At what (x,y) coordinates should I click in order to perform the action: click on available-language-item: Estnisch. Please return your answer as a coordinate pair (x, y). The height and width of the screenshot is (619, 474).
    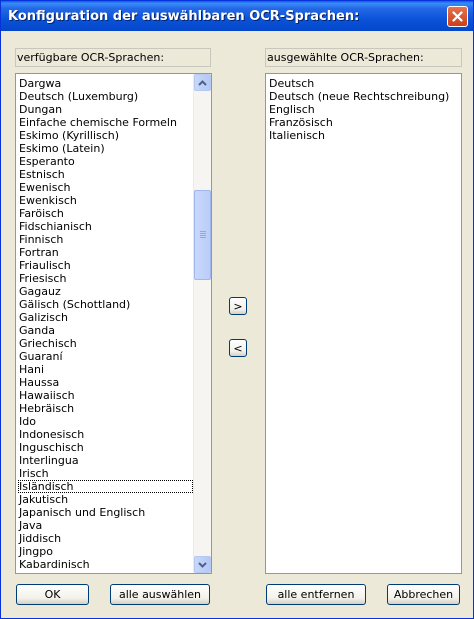
    Looking at the image, I should click on (105, 174).